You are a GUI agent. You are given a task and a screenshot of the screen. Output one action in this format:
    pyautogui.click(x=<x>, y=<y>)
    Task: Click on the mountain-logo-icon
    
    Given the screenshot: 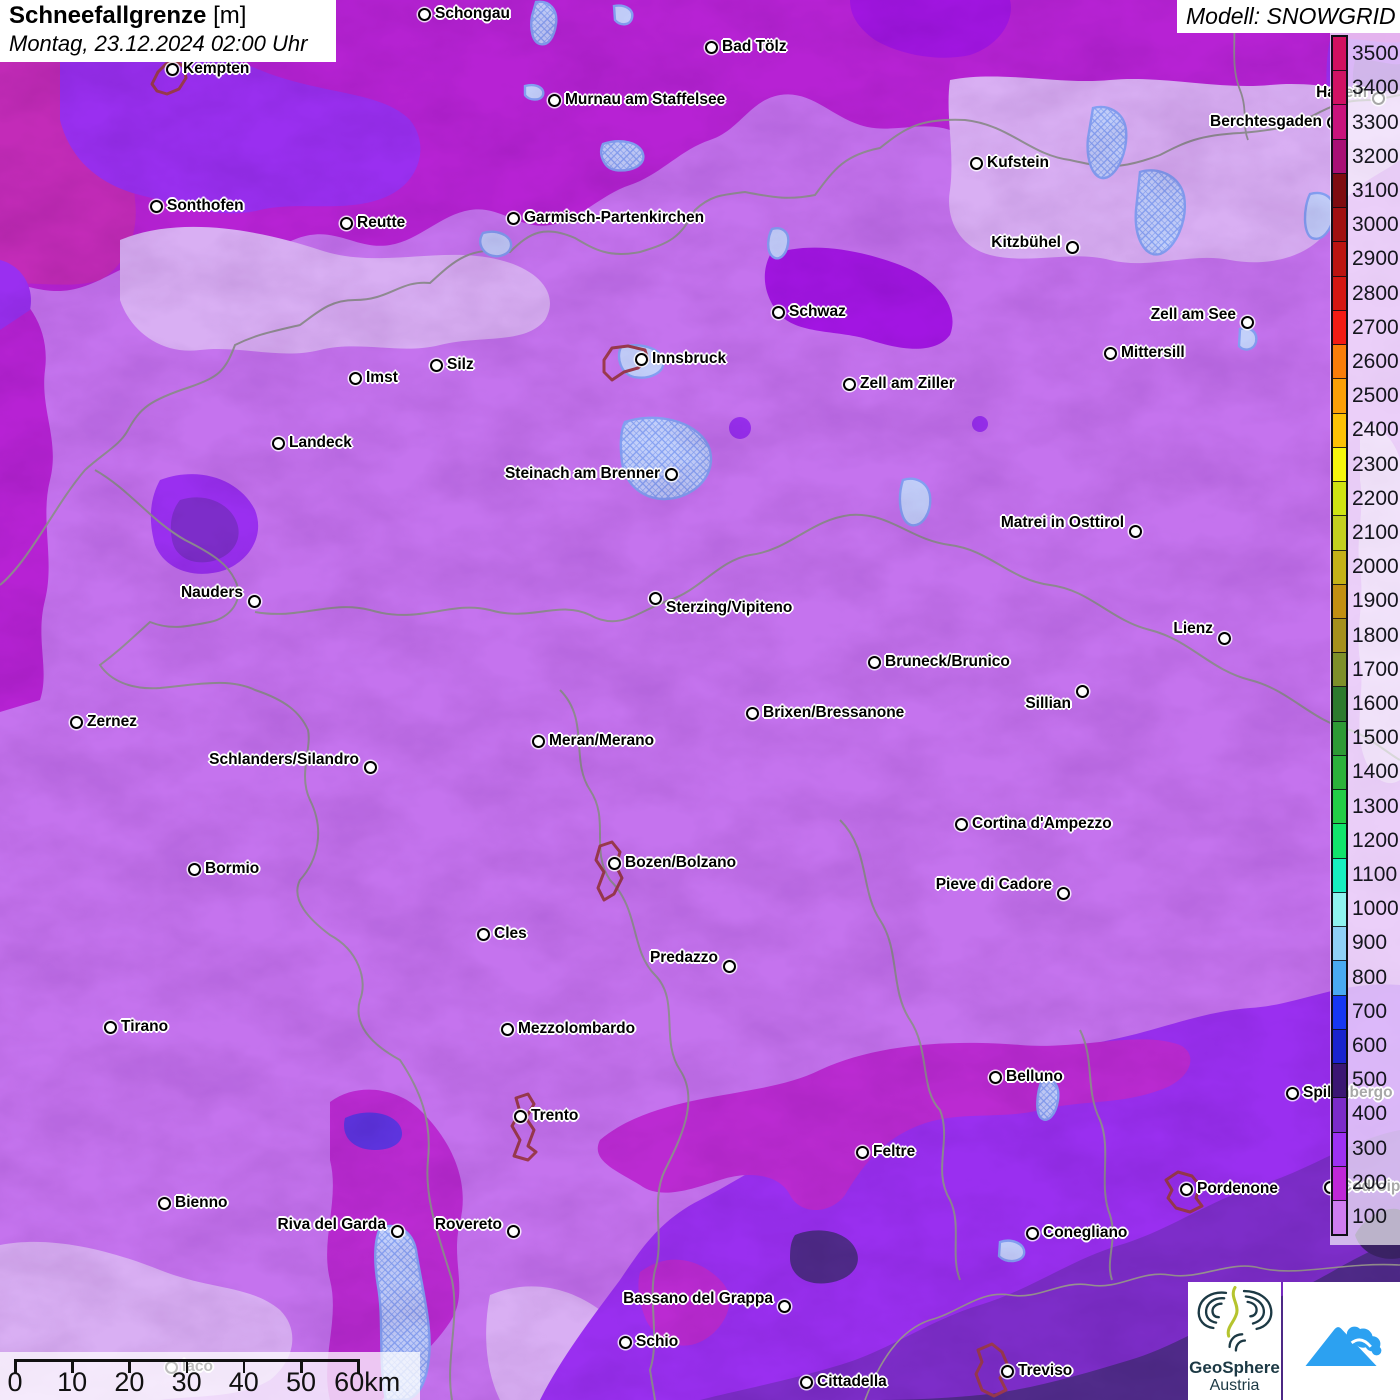 What is the action you would take?
    pyautogui.click(x=1343, y=1346)
    